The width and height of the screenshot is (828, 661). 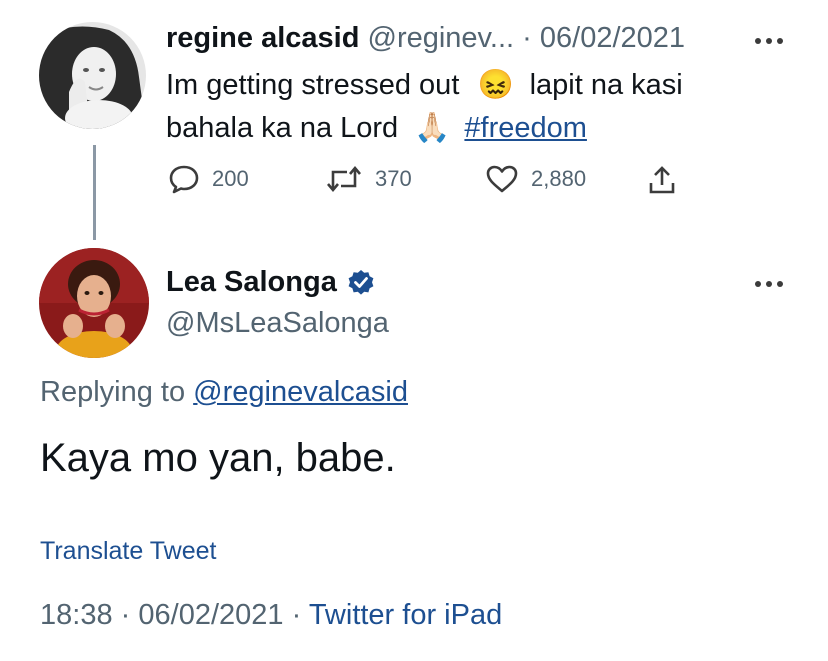 What do you see at coordinates (208, 179) in the screenshot?
I see `reply-action: 200` at bounding box center [208, 179].